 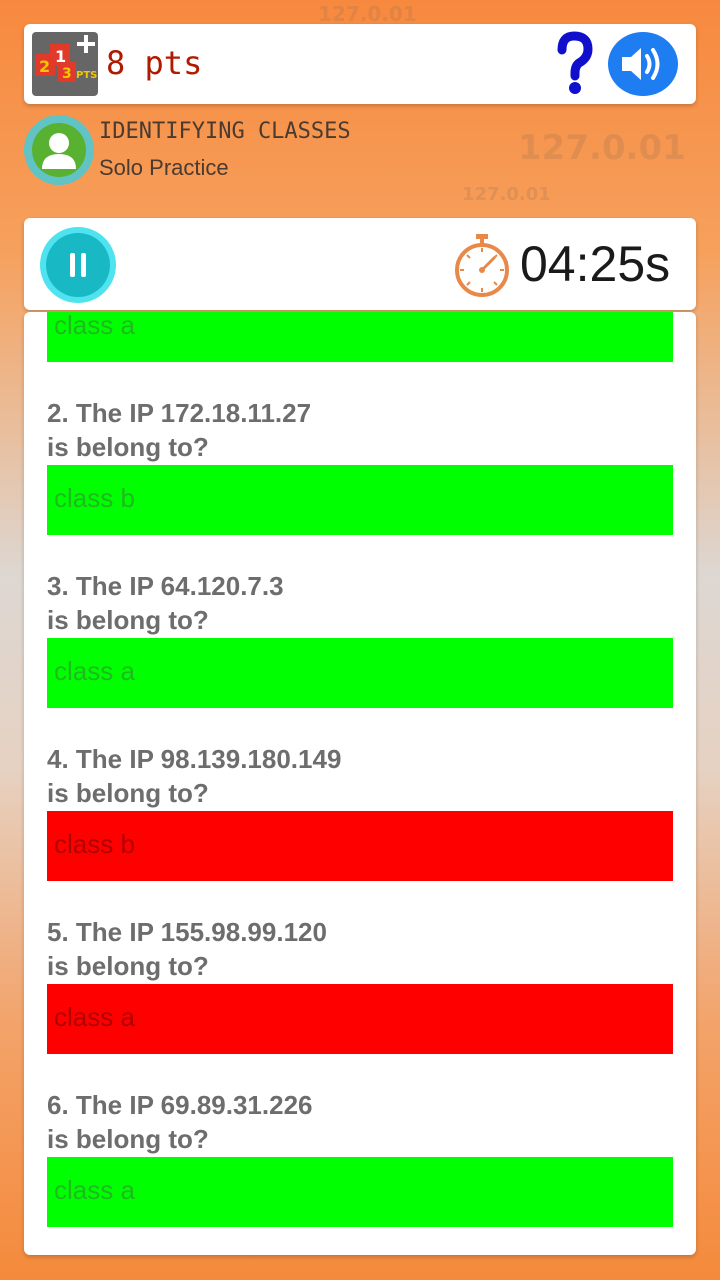 I want to click on question-text: 3. The IP 64.120.7.3 is belong to?, so click(x=165, y=603).